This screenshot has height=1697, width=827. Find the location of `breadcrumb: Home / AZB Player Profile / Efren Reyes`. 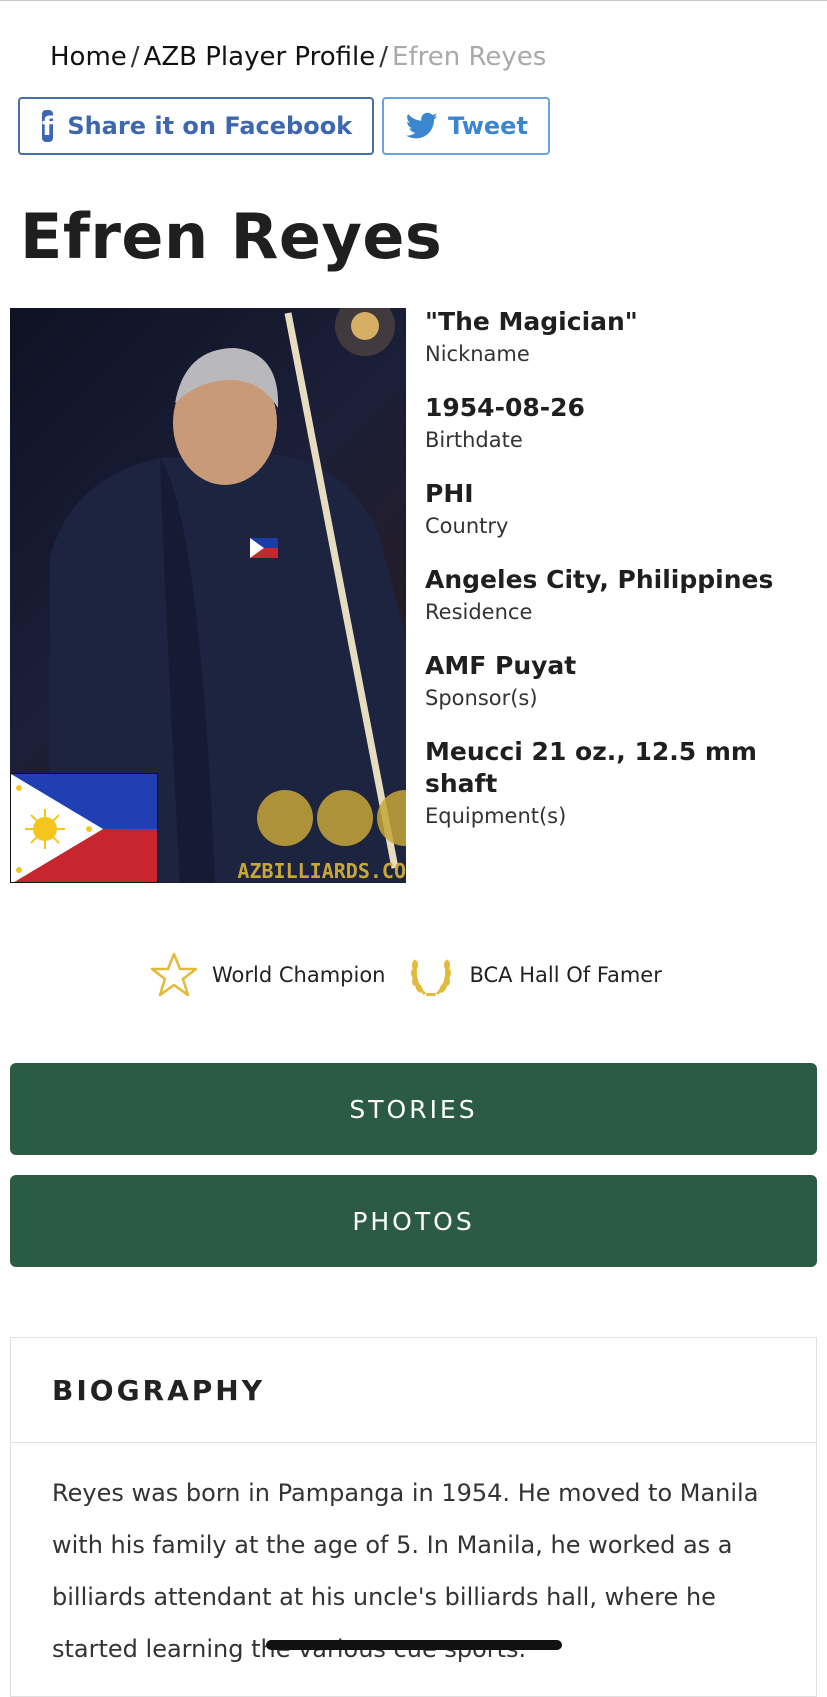

breadcrumb: Home / AZB Player Profile / Efren Reyes is located at coordinates (298, 57).